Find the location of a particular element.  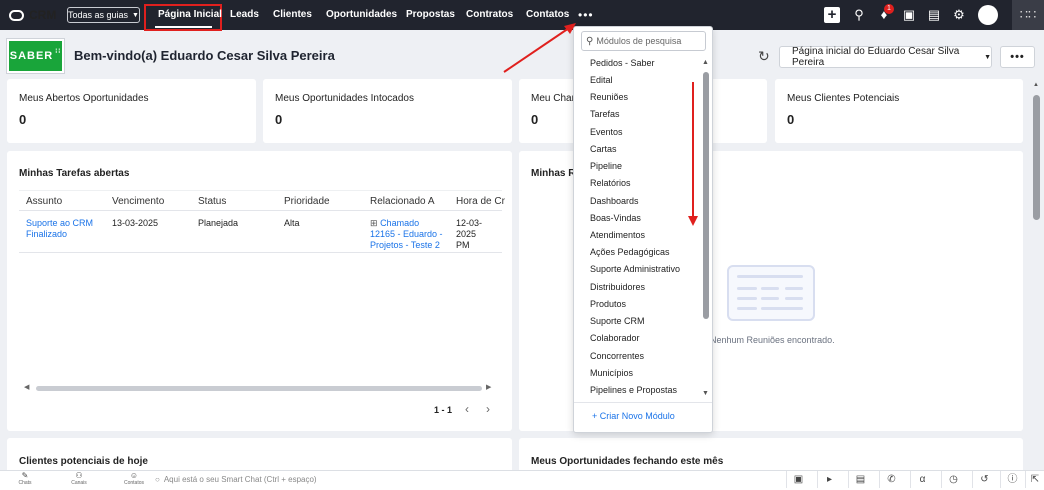

task-subject-link: Suporte ao CRM Finalizado is located at coordinates (59, 229).